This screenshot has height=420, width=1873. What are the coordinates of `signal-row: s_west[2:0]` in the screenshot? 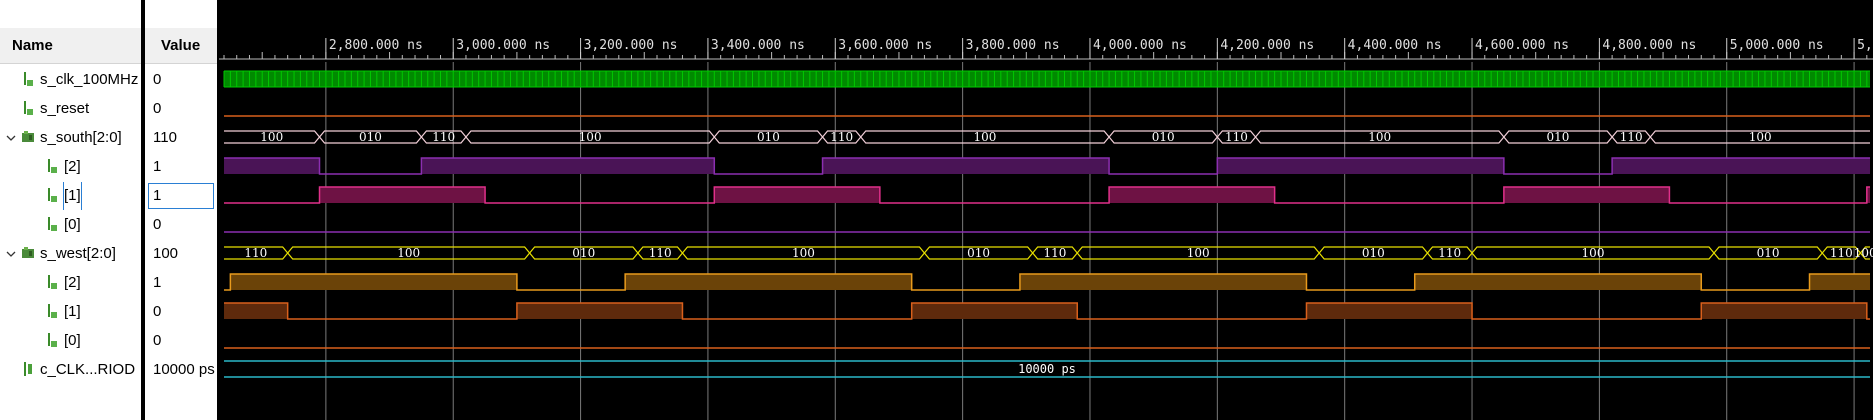 It's located at (70, 254).